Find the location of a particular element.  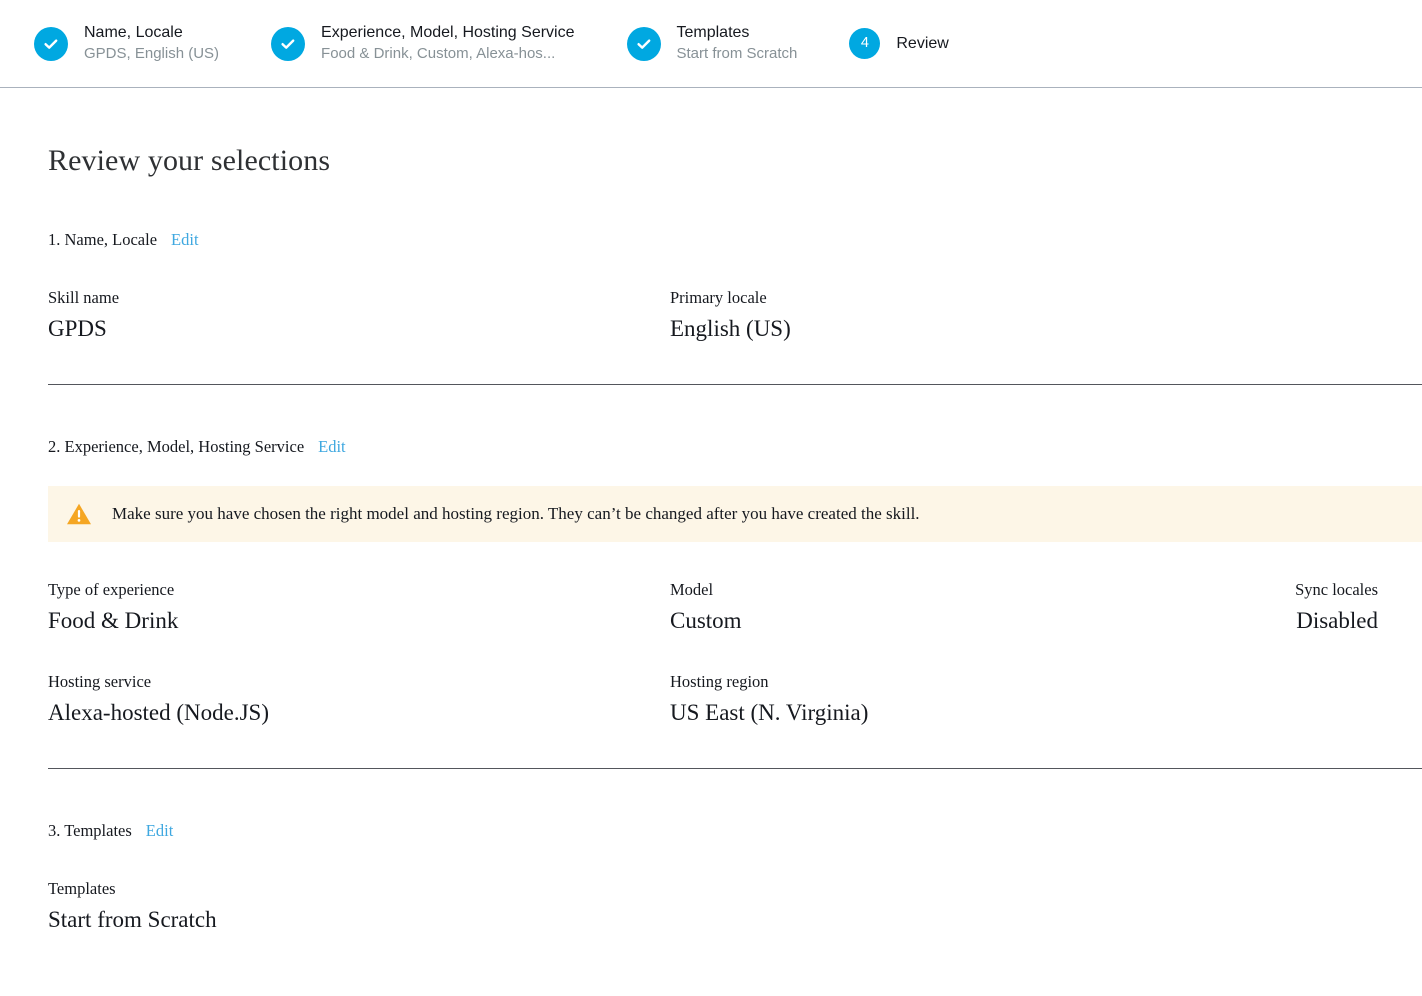

section-3-label: 3. Templates is located at coordinates (90, 830).